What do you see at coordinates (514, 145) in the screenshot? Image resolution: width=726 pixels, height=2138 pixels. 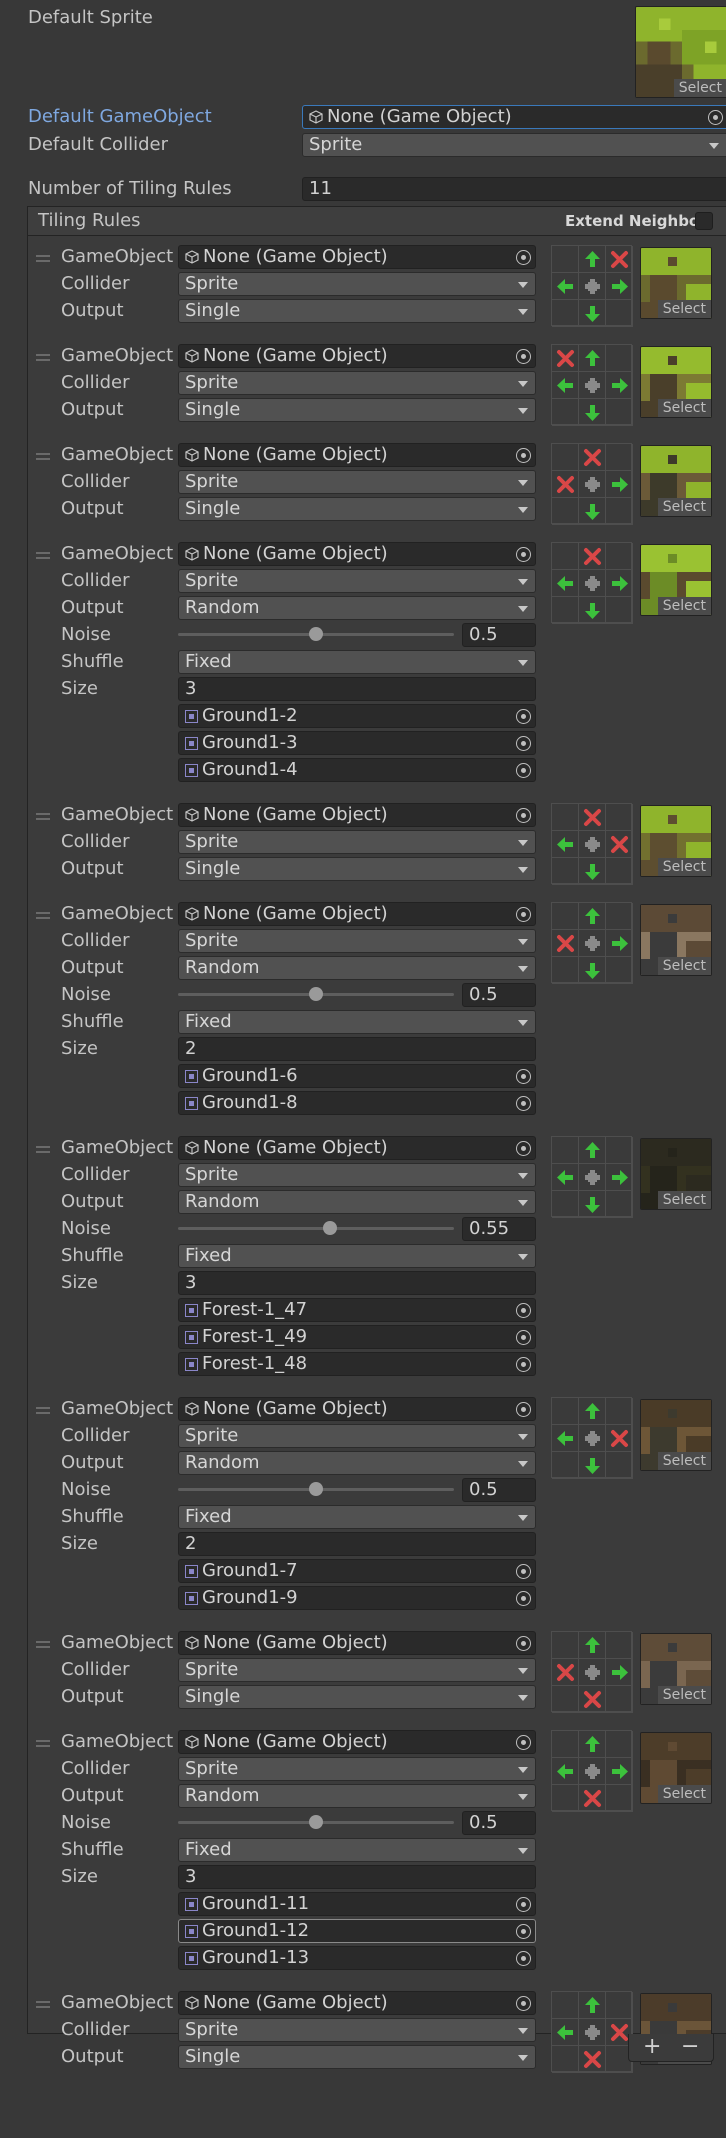 I see `default-collider-dropdown: Sprite` at bounding box center [514, 145].